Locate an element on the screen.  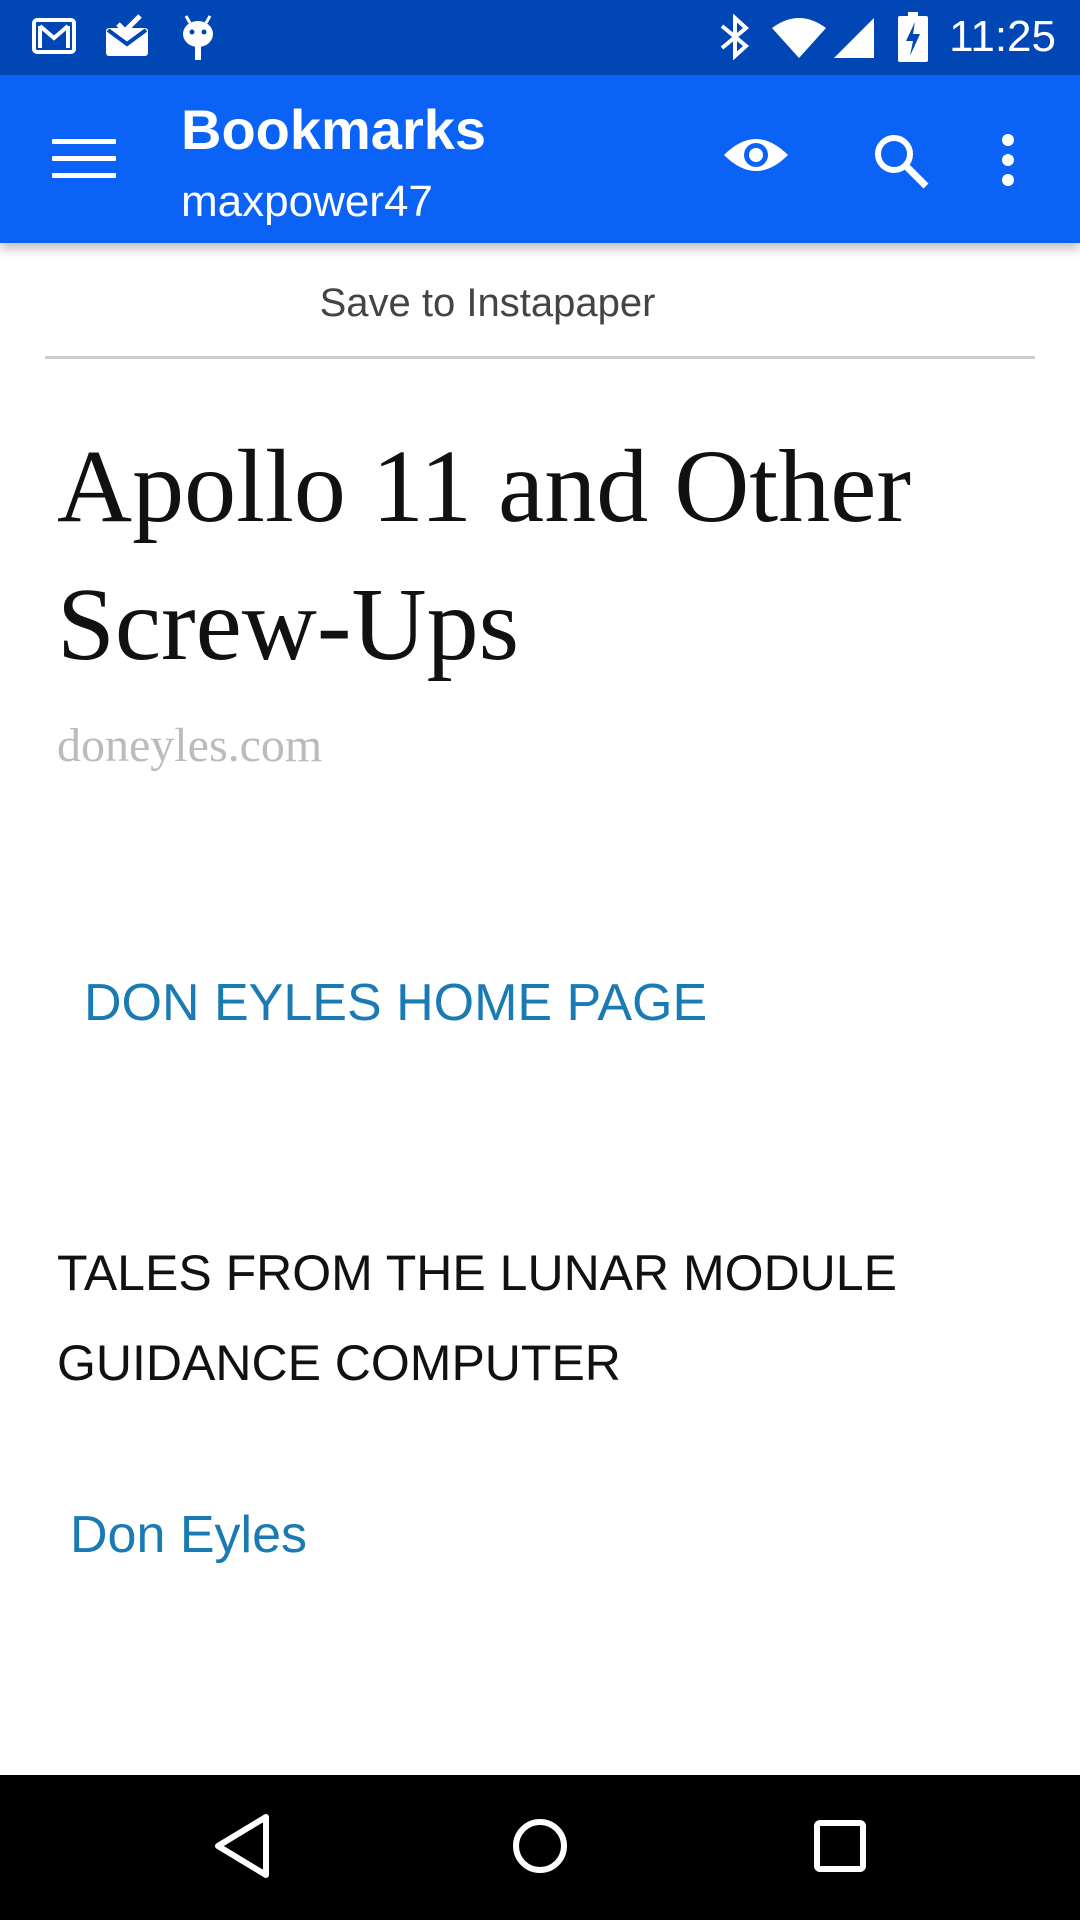
home-page-link: DON EYLES HOME PAGE is located at coordinates (395, 1003).